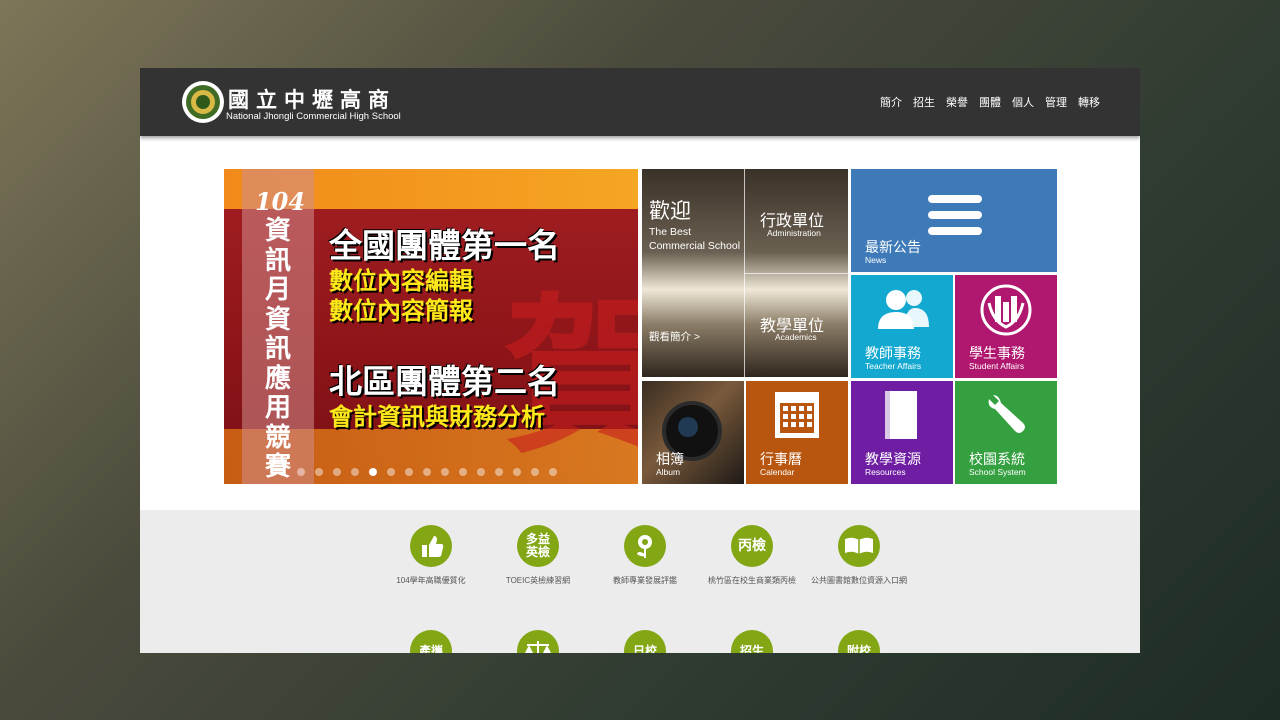 The width and height of the screenshot is (1280, 720). I want to click on quick-link-teacher-eval: 教師專業發展評鑑, so click(645, 555).